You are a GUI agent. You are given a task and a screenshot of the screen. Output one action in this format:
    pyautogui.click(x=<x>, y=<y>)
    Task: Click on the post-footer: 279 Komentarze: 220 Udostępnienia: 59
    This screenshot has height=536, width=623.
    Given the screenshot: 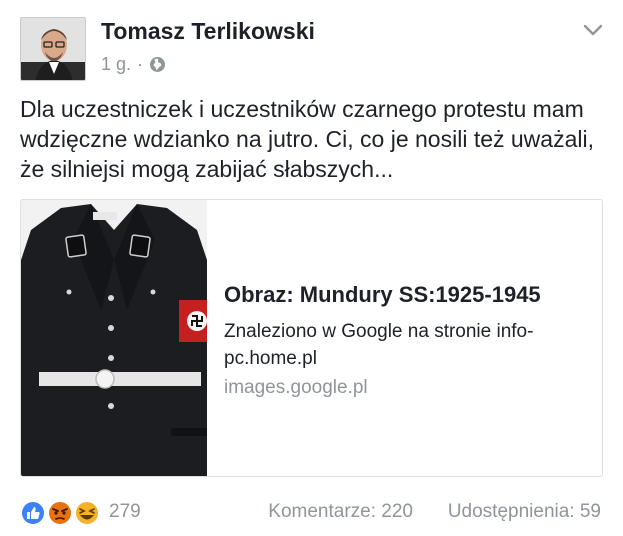 What is the action you would take?
    pyautogui.click(x=311, y=513)
    